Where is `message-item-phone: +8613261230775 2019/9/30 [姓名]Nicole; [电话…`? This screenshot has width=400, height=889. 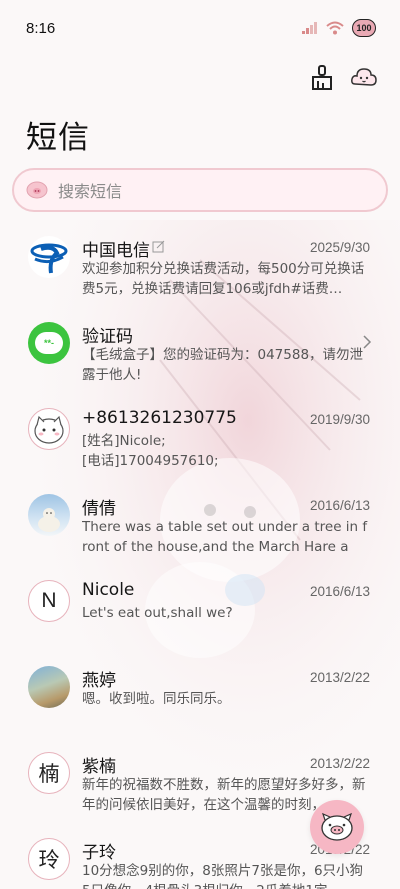 message-item-phone: +8613261230775 2019/9/30 [姓名]Nicole; [电话… is located at coordinates (200, 441).